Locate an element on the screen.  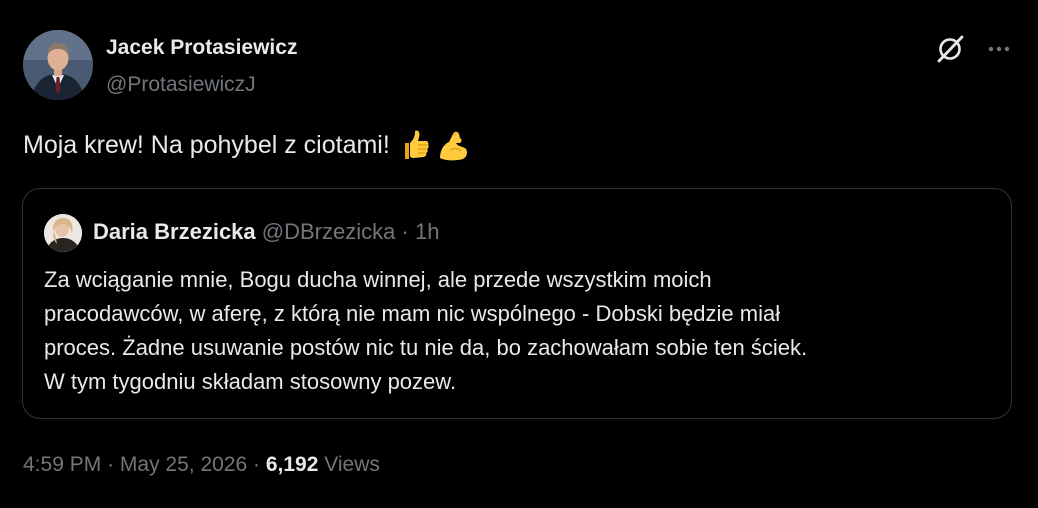
author-handle: @ProtasiewiczJ is located at coordinates (181, 85).